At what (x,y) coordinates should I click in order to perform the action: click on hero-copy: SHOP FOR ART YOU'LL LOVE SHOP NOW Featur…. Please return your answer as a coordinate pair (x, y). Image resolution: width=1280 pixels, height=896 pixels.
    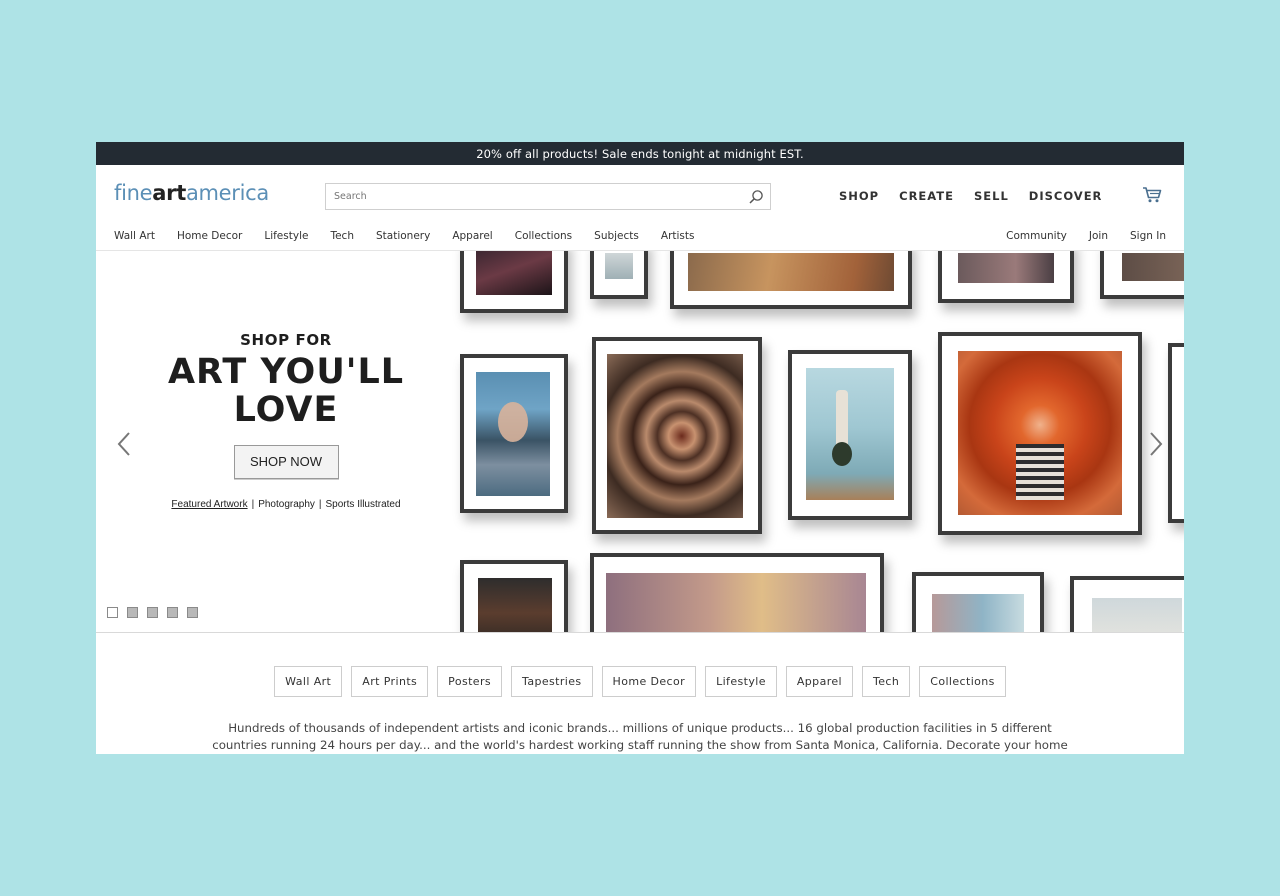
    Looking at the image, I should click on (286, 420).